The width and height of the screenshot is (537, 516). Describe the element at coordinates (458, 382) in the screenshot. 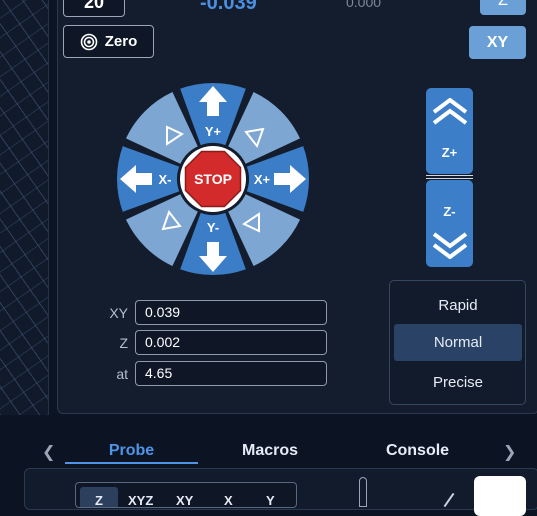

I see `speed-precise: Precise` at that location.